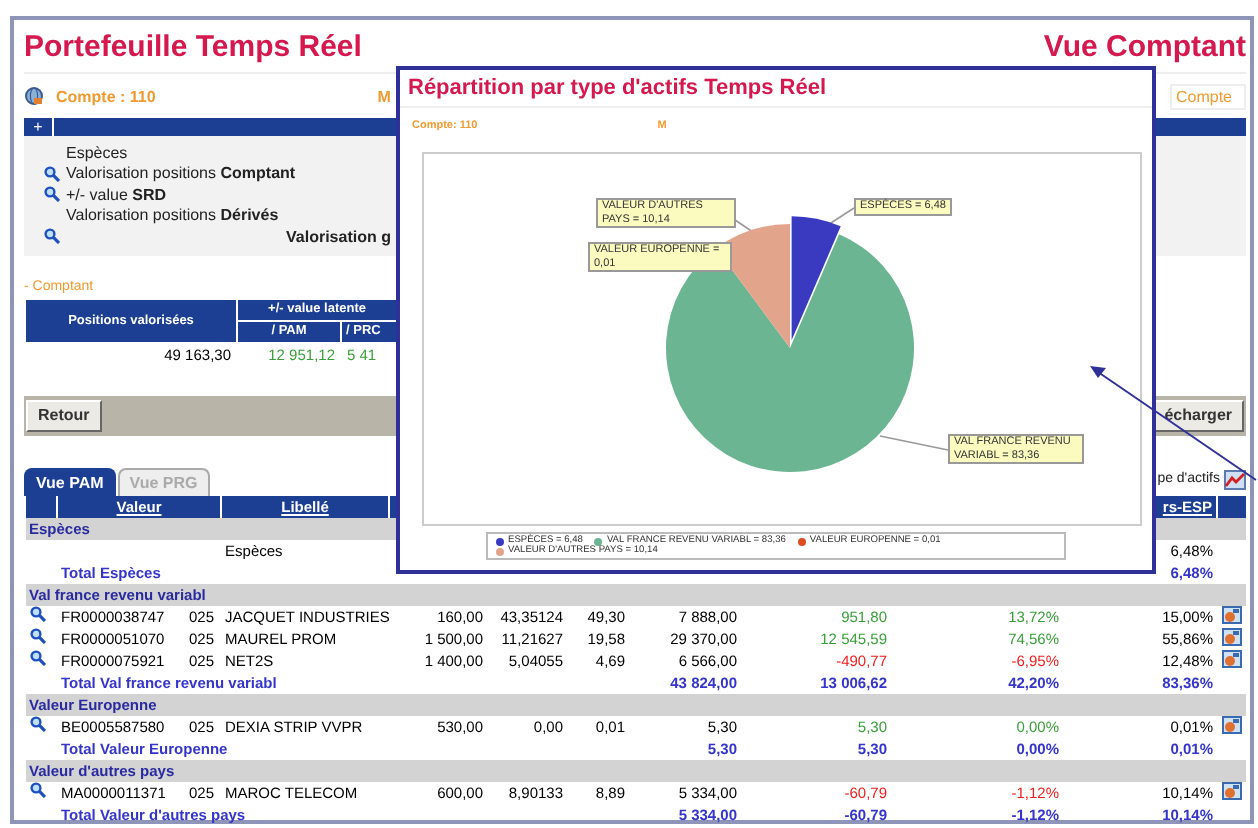 The width and height of the screenshot is (1258, 828). What do you see at coordinates (193, 46) in the screenshot?
I see `page-title: Portefeuille Temps Réel` at bounding box center [193, 46].